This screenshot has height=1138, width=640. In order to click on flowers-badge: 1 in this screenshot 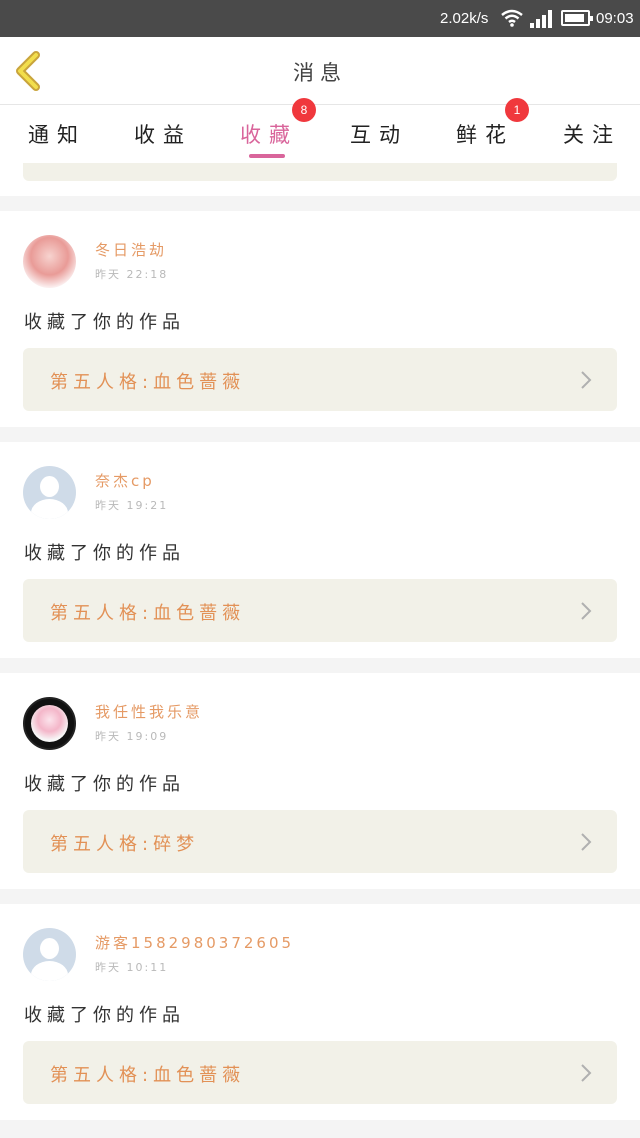, I will do `click(517, 110)`.